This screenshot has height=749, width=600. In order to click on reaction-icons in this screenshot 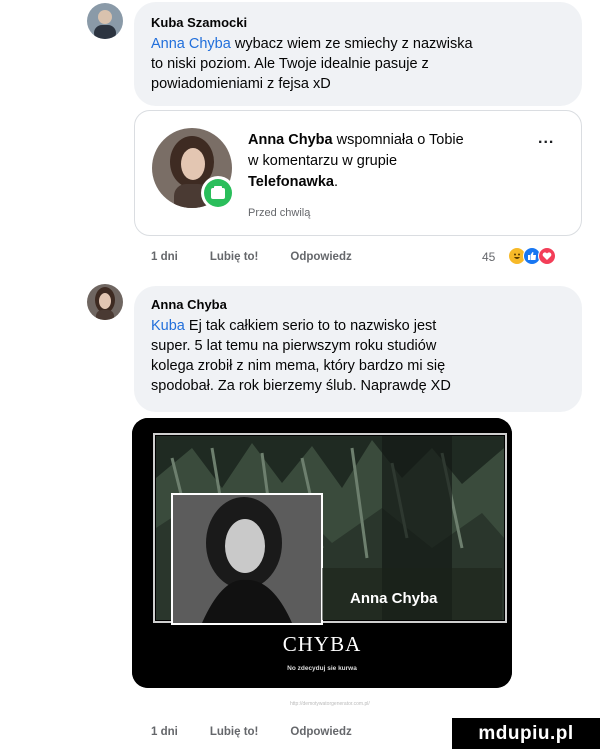, I will do `click(532, 256)`.